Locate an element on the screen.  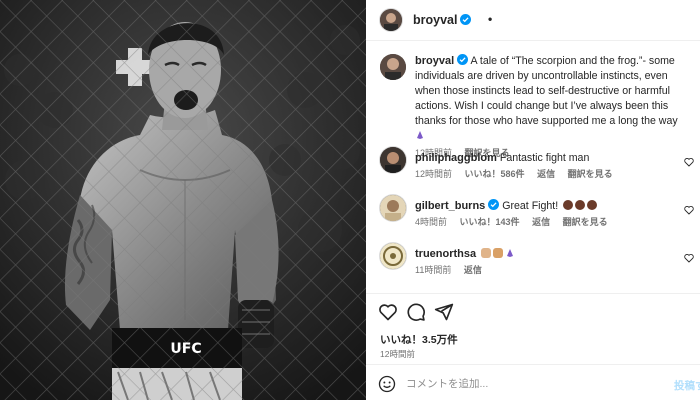
raised-hands-emoji-icon is located at coordinates (498, 253).